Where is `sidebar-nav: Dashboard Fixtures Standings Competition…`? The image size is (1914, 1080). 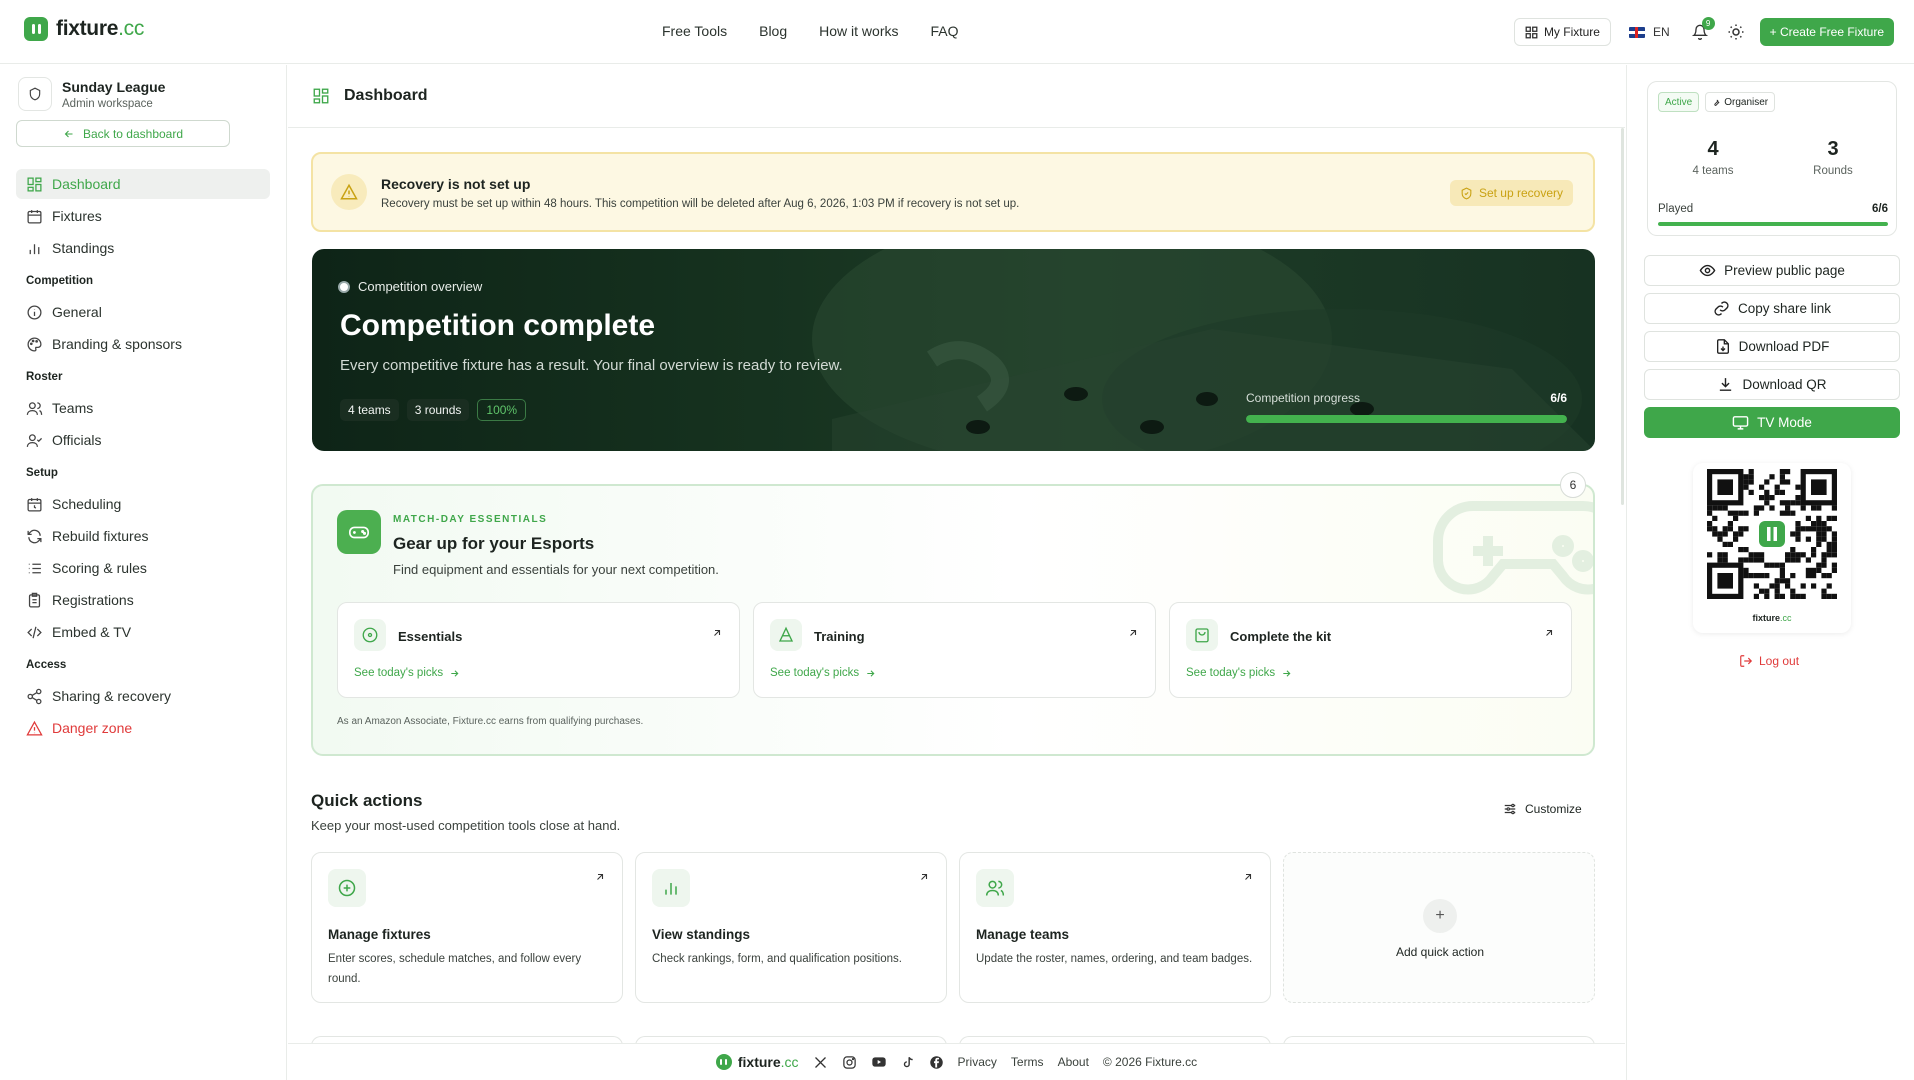
sidebar-nav: Dashboard Fixtures Standings Competition… is located at coordinates (143, 457).